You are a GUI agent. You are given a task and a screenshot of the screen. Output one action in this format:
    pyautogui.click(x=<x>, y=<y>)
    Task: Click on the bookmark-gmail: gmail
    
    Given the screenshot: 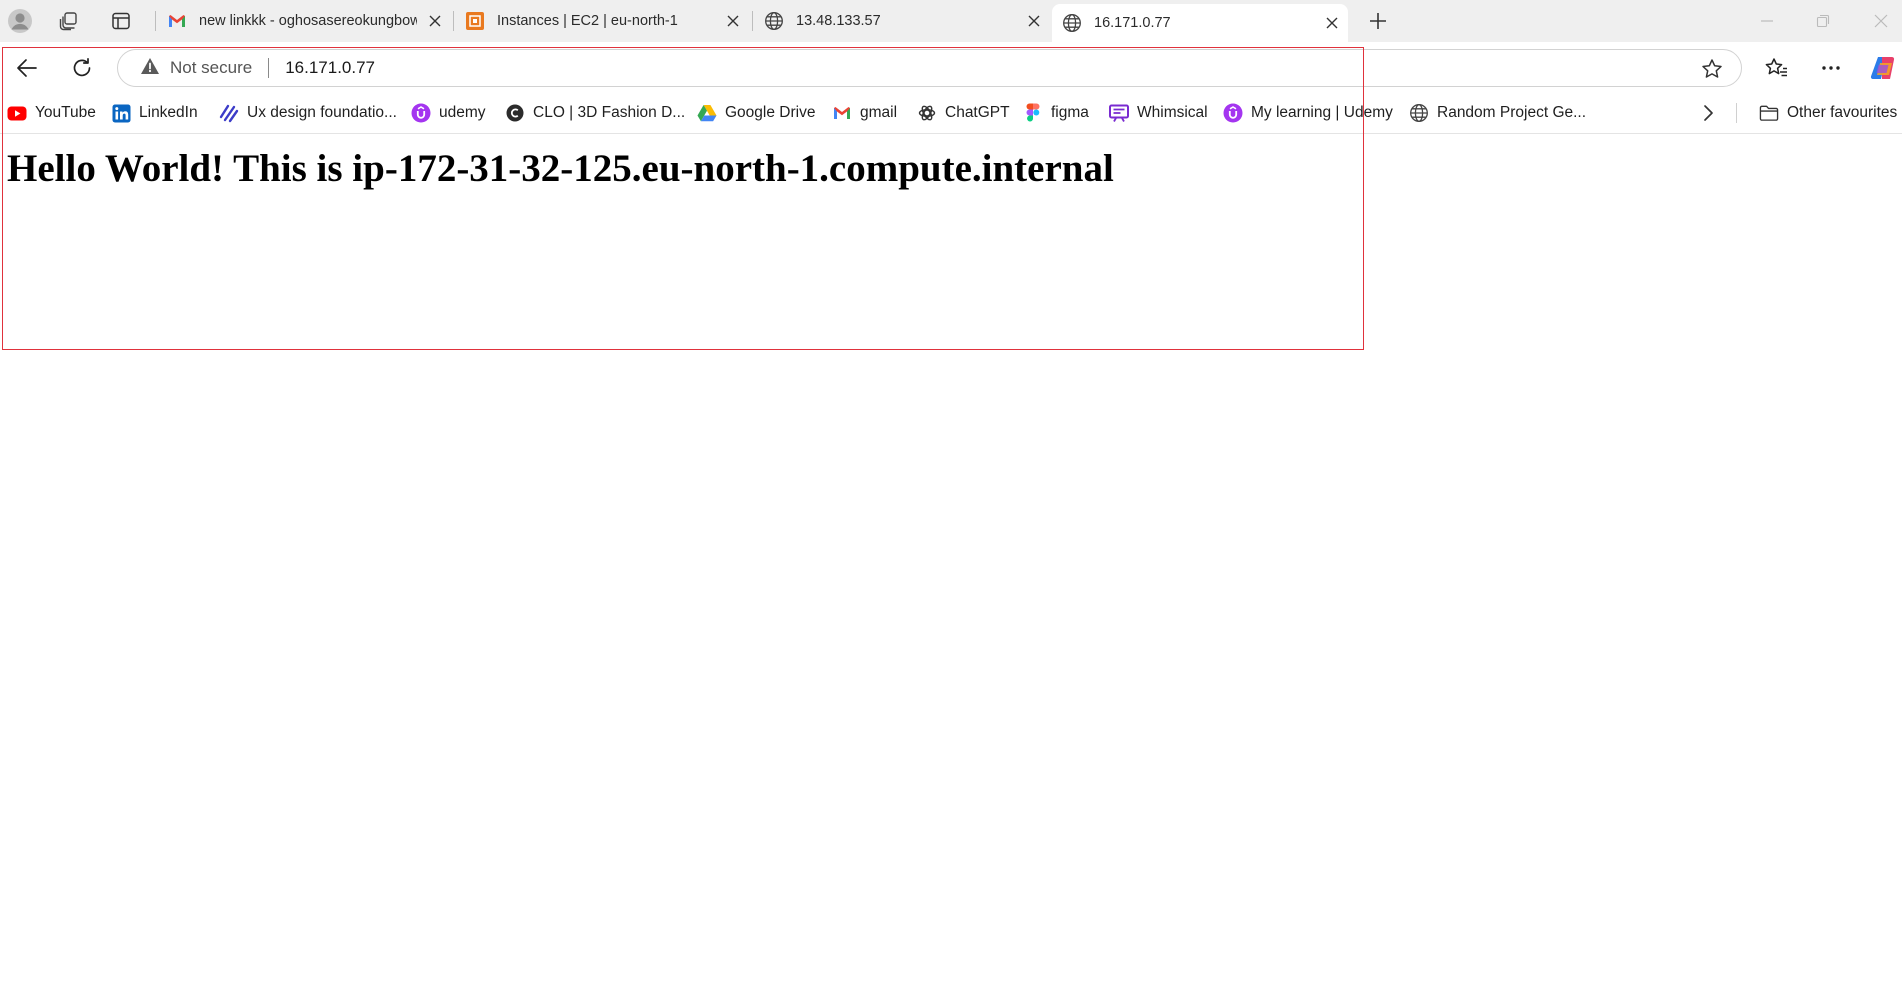 What is the action you would take?
    pyautogui.click(x=864, y=113)
    